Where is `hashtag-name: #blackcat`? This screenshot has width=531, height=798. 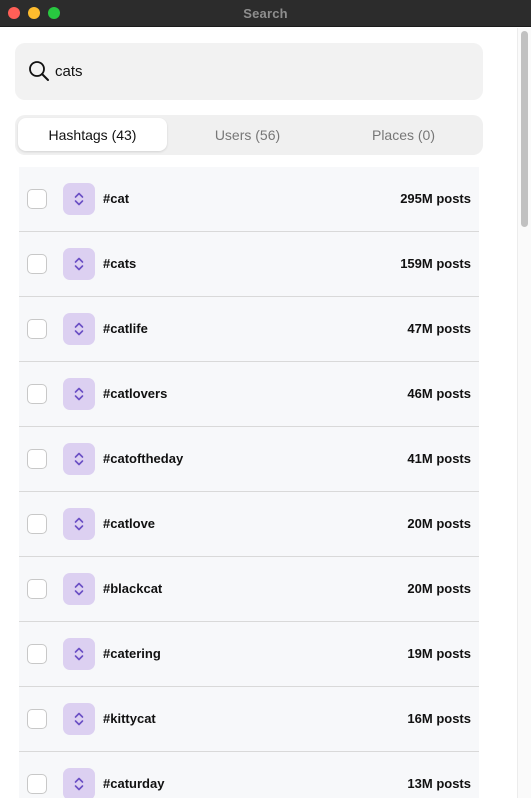
hashtag-name: #blackcat is located at coordinates (133, 588).